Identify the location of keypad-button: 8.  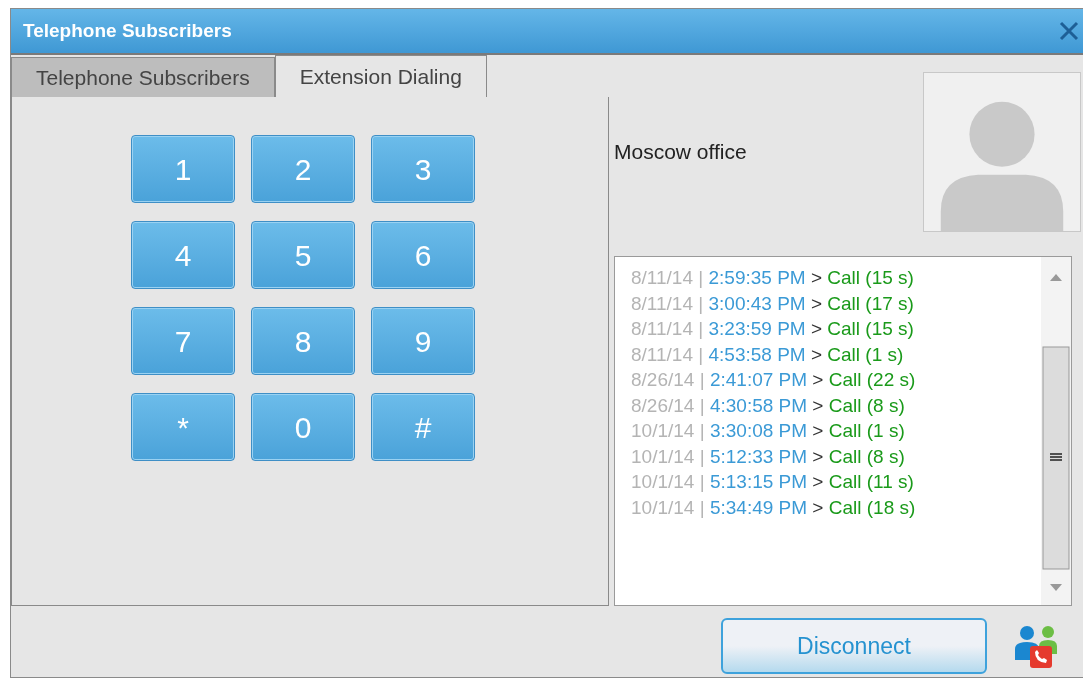
(303, 341).